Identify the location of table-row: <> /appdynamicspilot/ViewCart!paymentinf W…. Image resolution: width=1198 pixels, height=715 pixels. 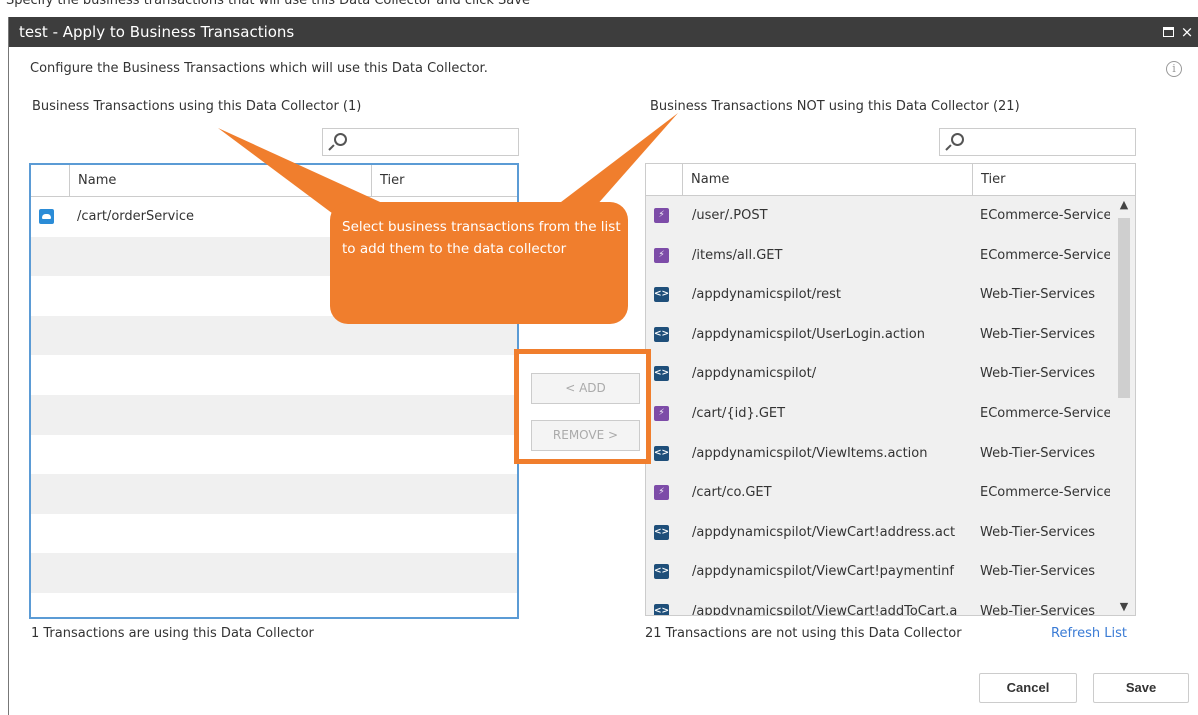
(890, 572).